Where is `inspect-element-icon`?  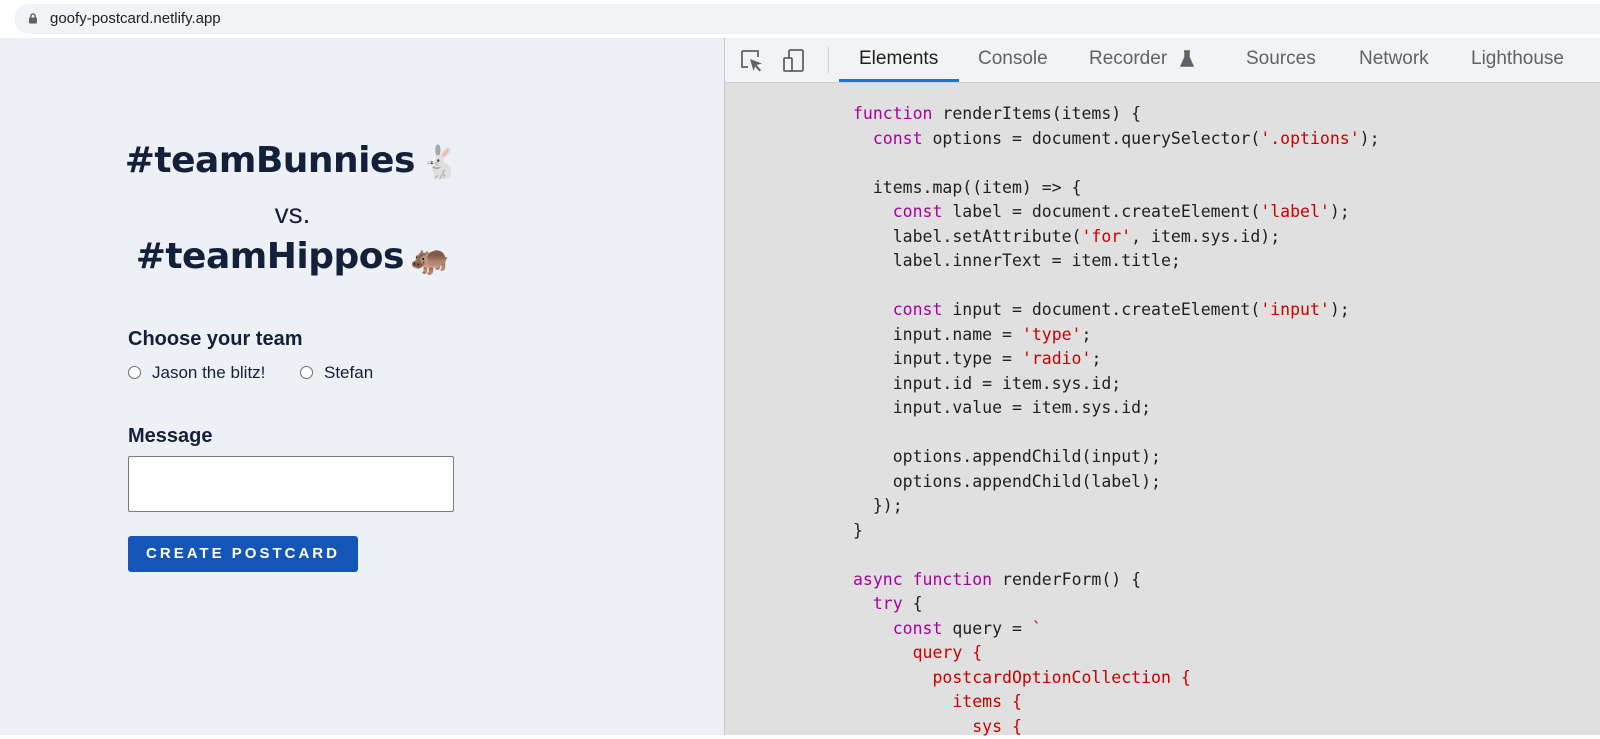 inspect-element-icon is located at coordinates (752, 61).